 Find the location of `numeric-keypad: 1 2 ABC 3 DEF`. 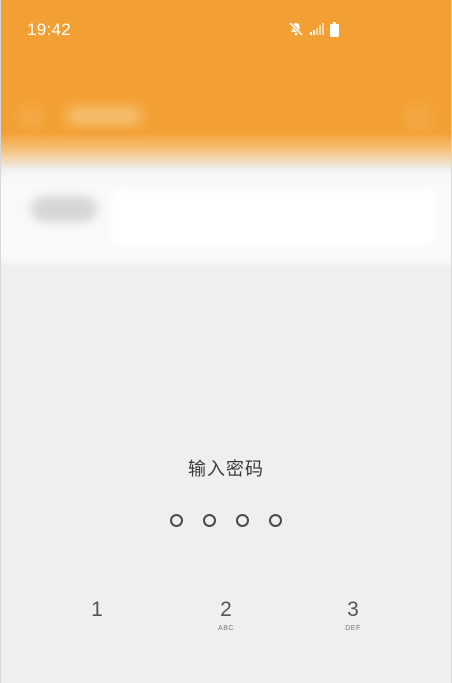

numeric-keypad: 1 2 ABC 3 DEF is located at coordinates (226, 628).